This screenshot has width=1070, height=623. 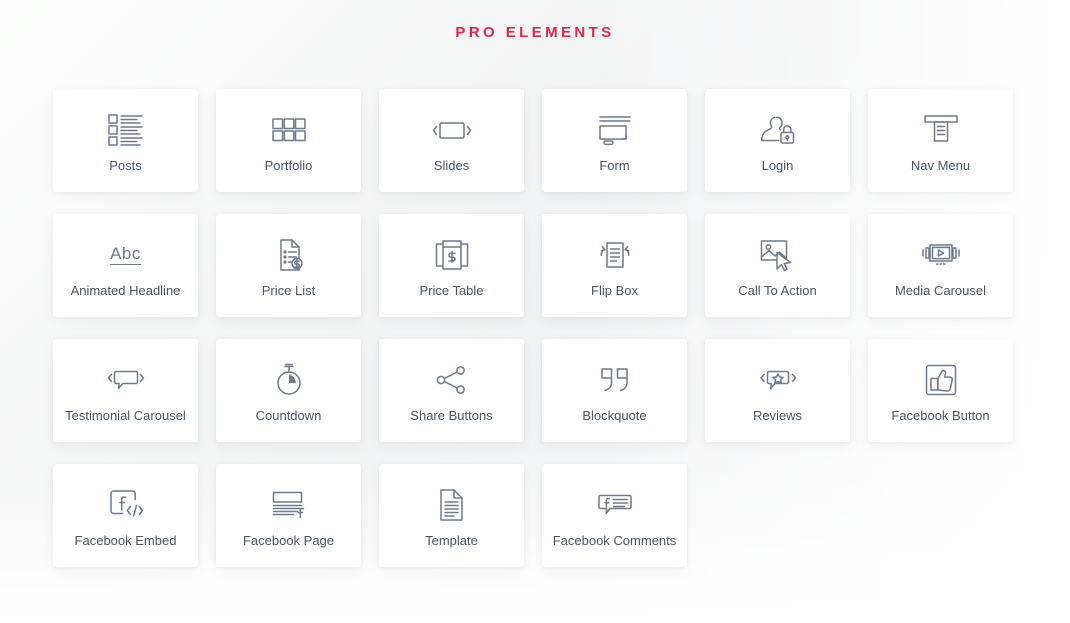 I want to click on element-label: Facebook Comments, so click(x=614, y=540).